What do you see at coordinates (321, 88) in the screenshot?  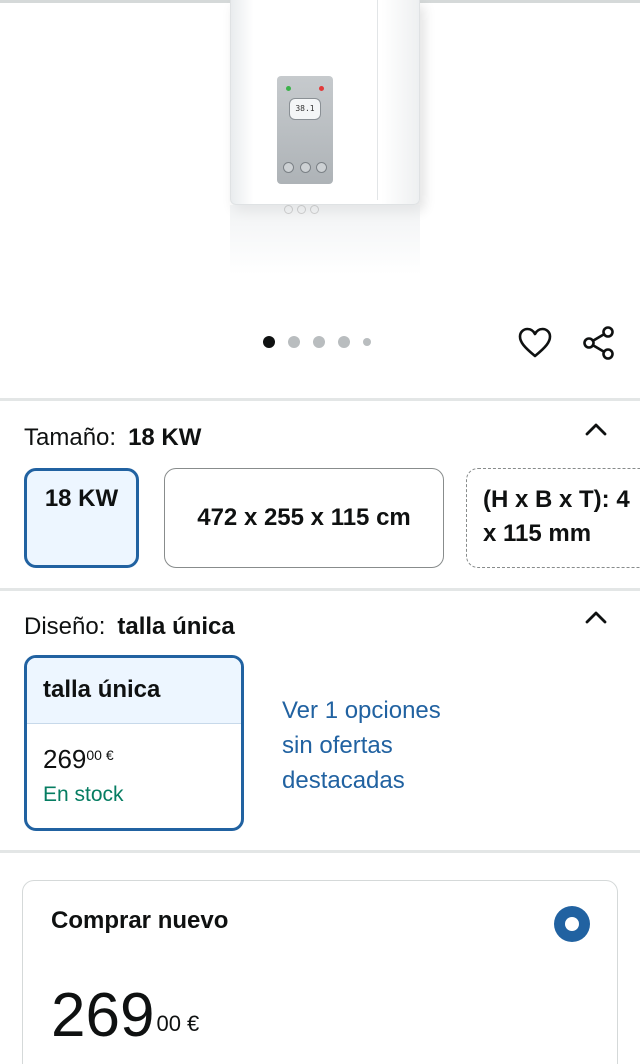 I see `red-led` at bounding box center [321, 88].